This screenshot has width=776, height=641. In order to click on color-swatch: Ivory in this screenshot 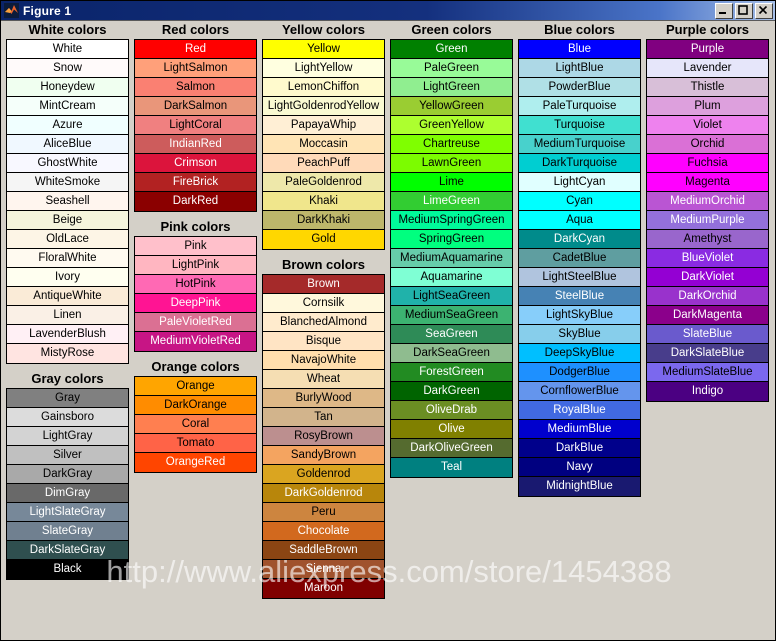, I will do `click(67, 277)`.